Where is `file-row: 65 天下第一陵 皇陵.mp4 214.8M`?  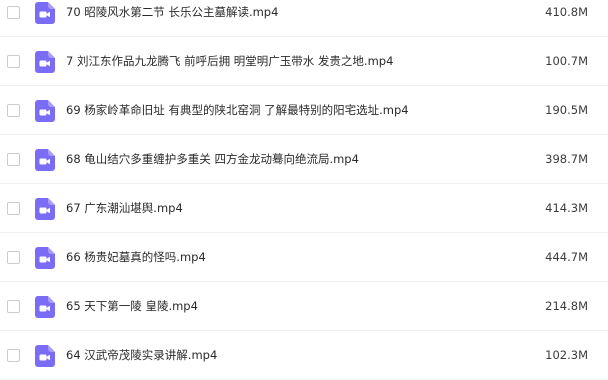 file-row: 65 天下第一陵 皇陵.mp4 214.8M is located at coordinates (304, 306).